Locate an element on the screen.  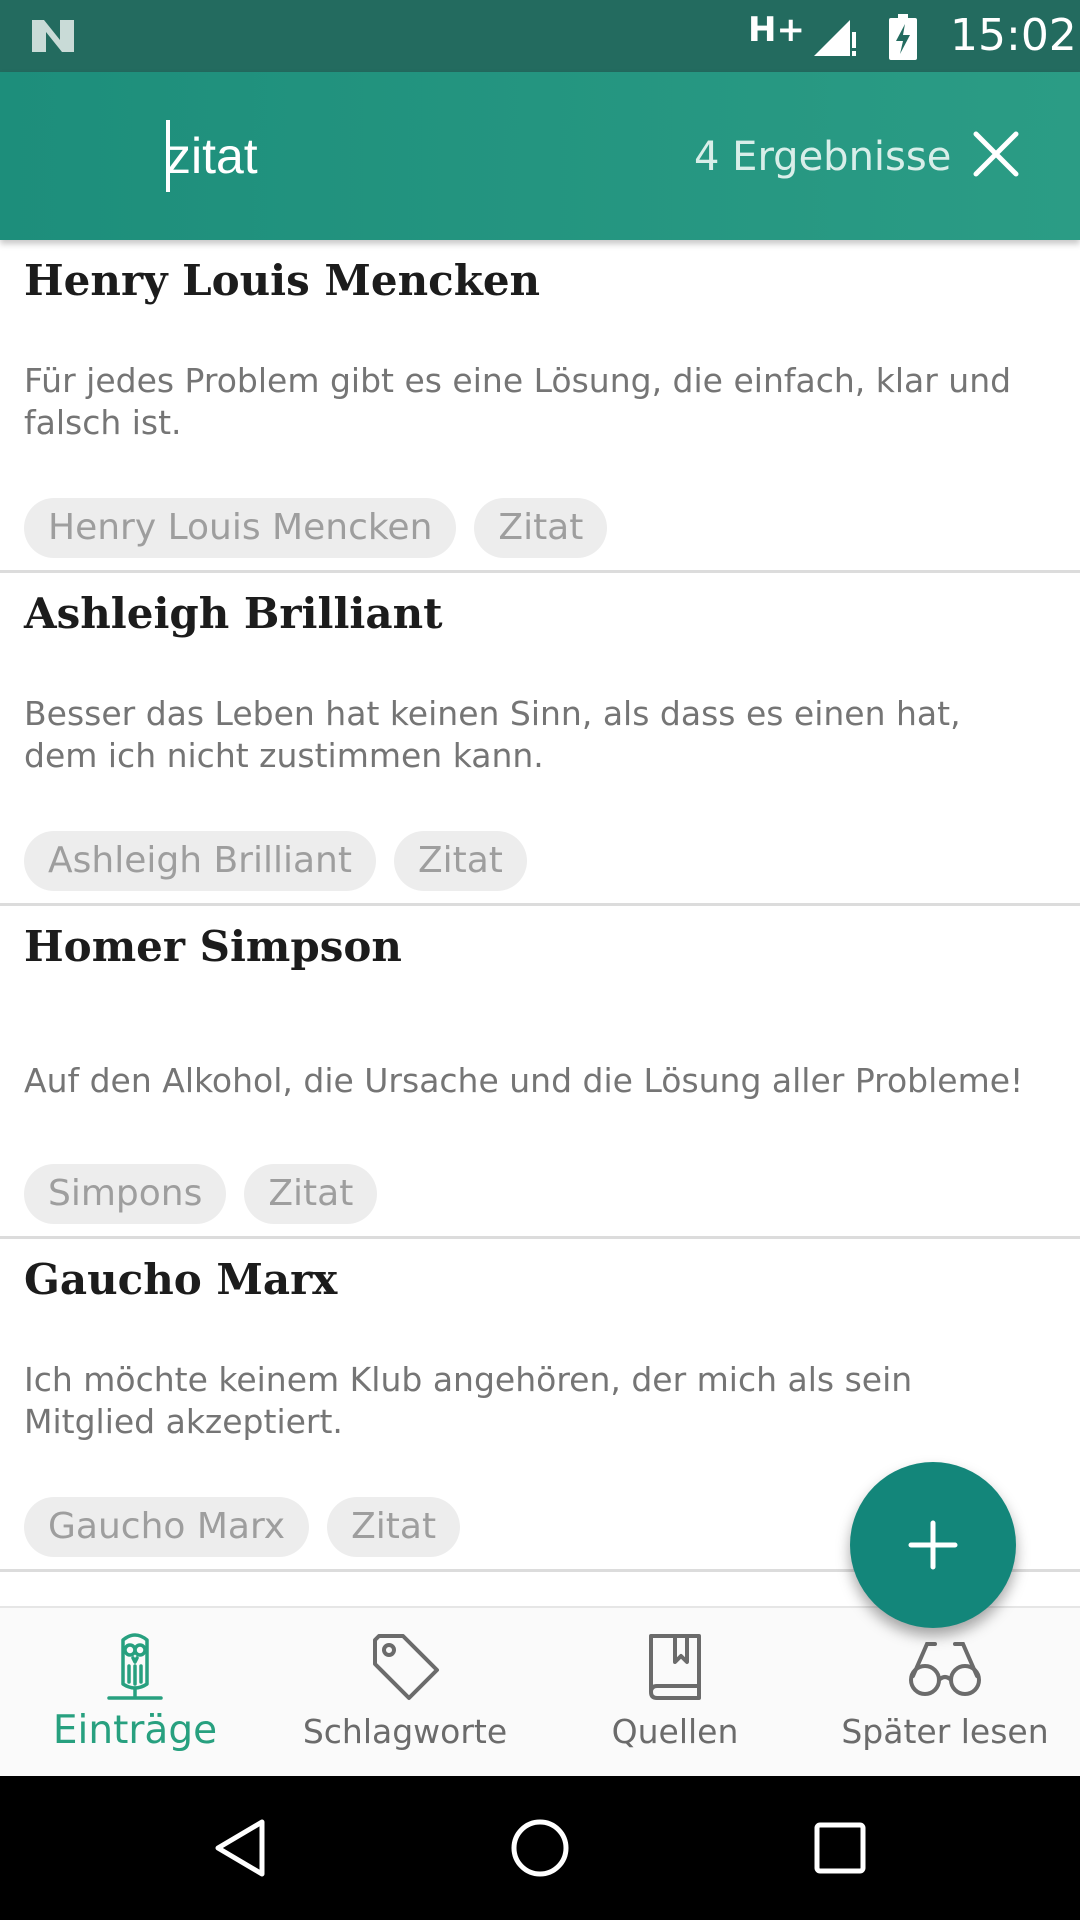
nav-item-schlagworte: Schlagworte is located at coordinates (405, 1693).